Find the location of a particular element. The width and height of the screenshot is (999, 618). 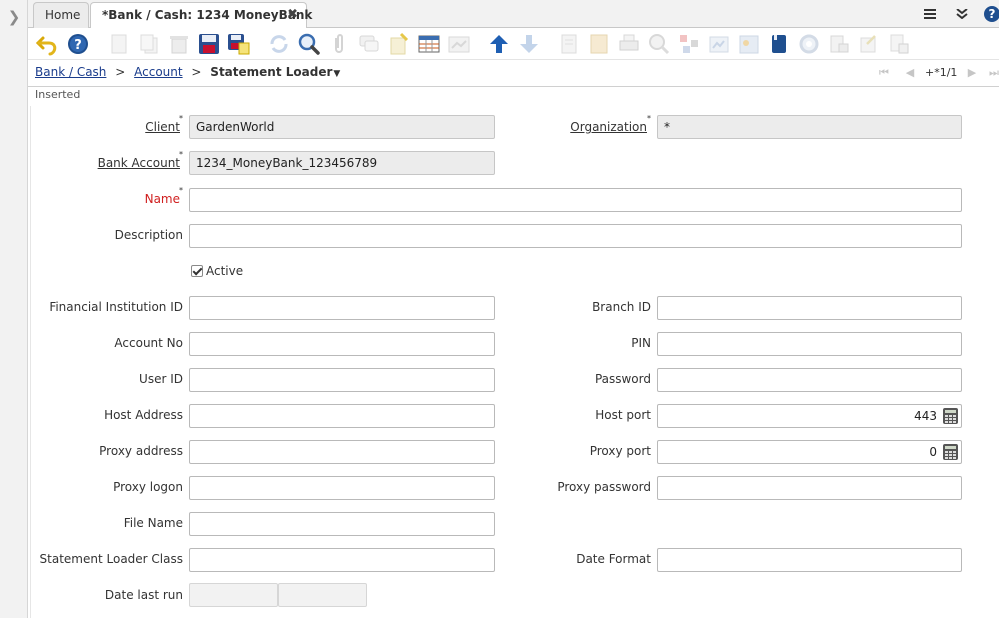

tab-home: Home is located at coordinates (61, 15).